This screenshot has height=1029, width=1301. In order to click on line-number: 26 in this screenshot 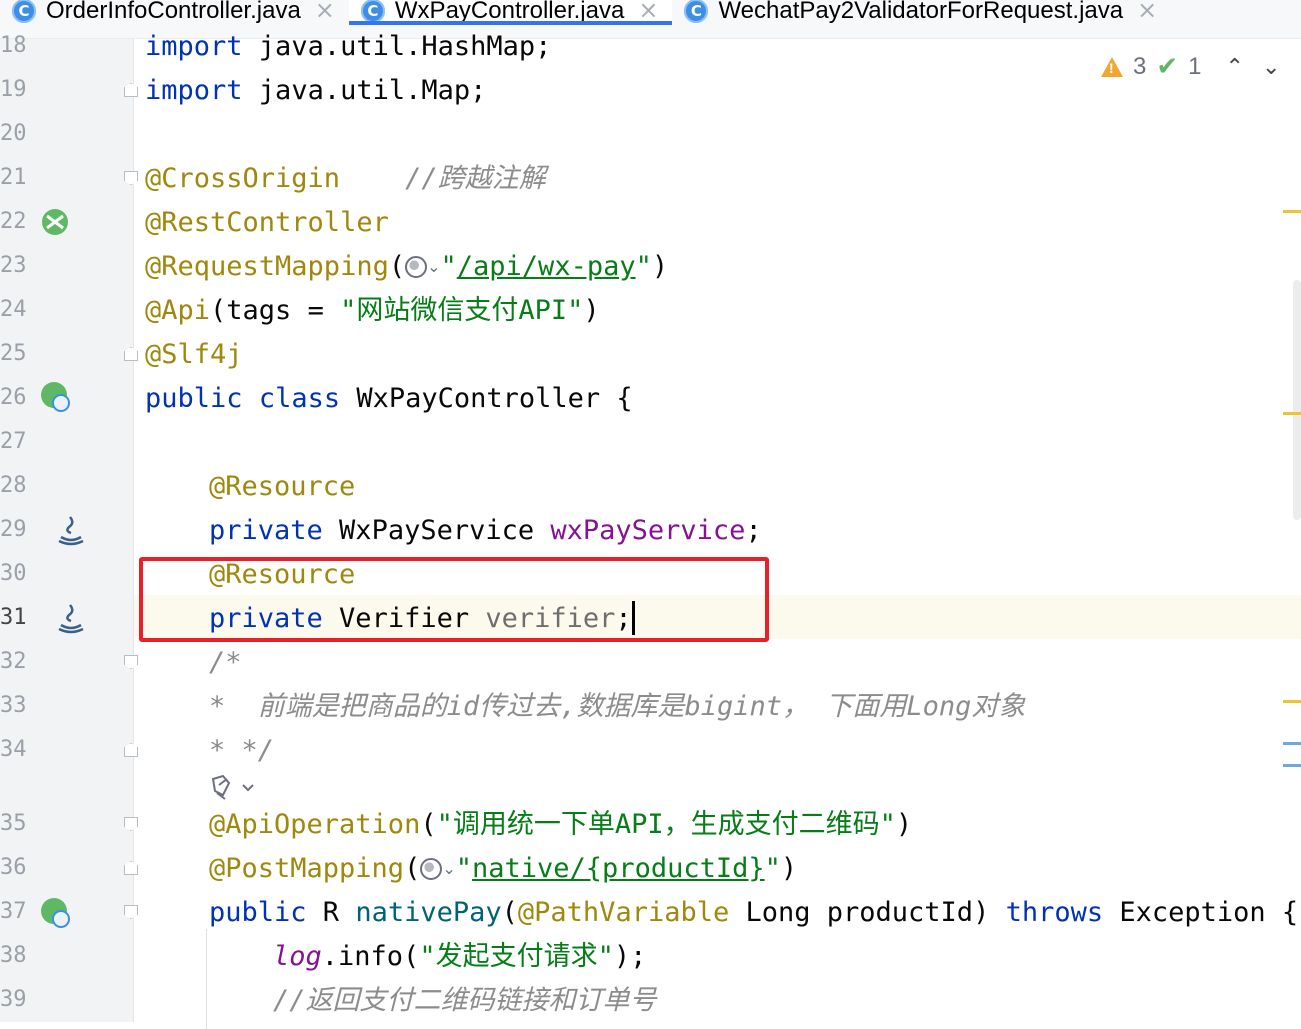, I will do `click(13, 397)`.